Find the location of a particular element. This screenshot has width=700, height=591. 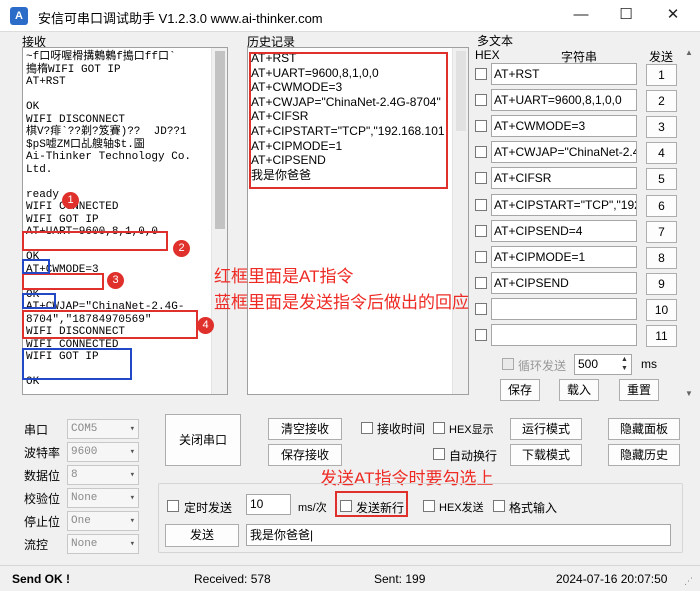

send-newline-checkbox is located at coordinates (346, 506).